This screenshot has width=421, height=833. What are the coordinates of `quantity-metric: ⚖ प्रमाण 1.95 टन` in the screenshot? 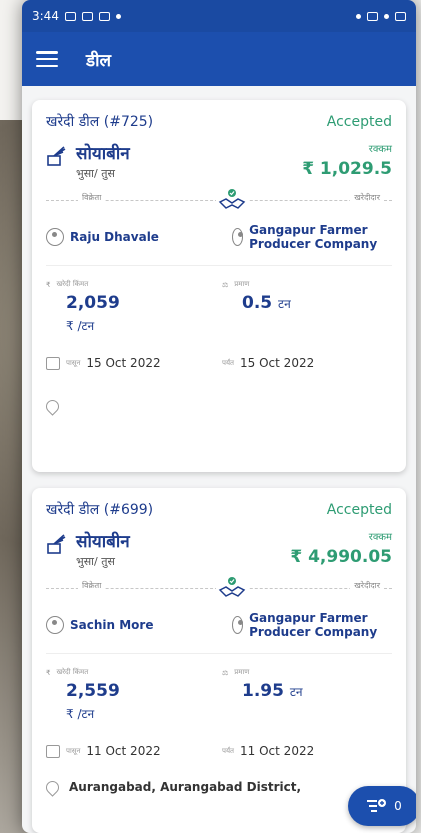 It's located at (307, 695).